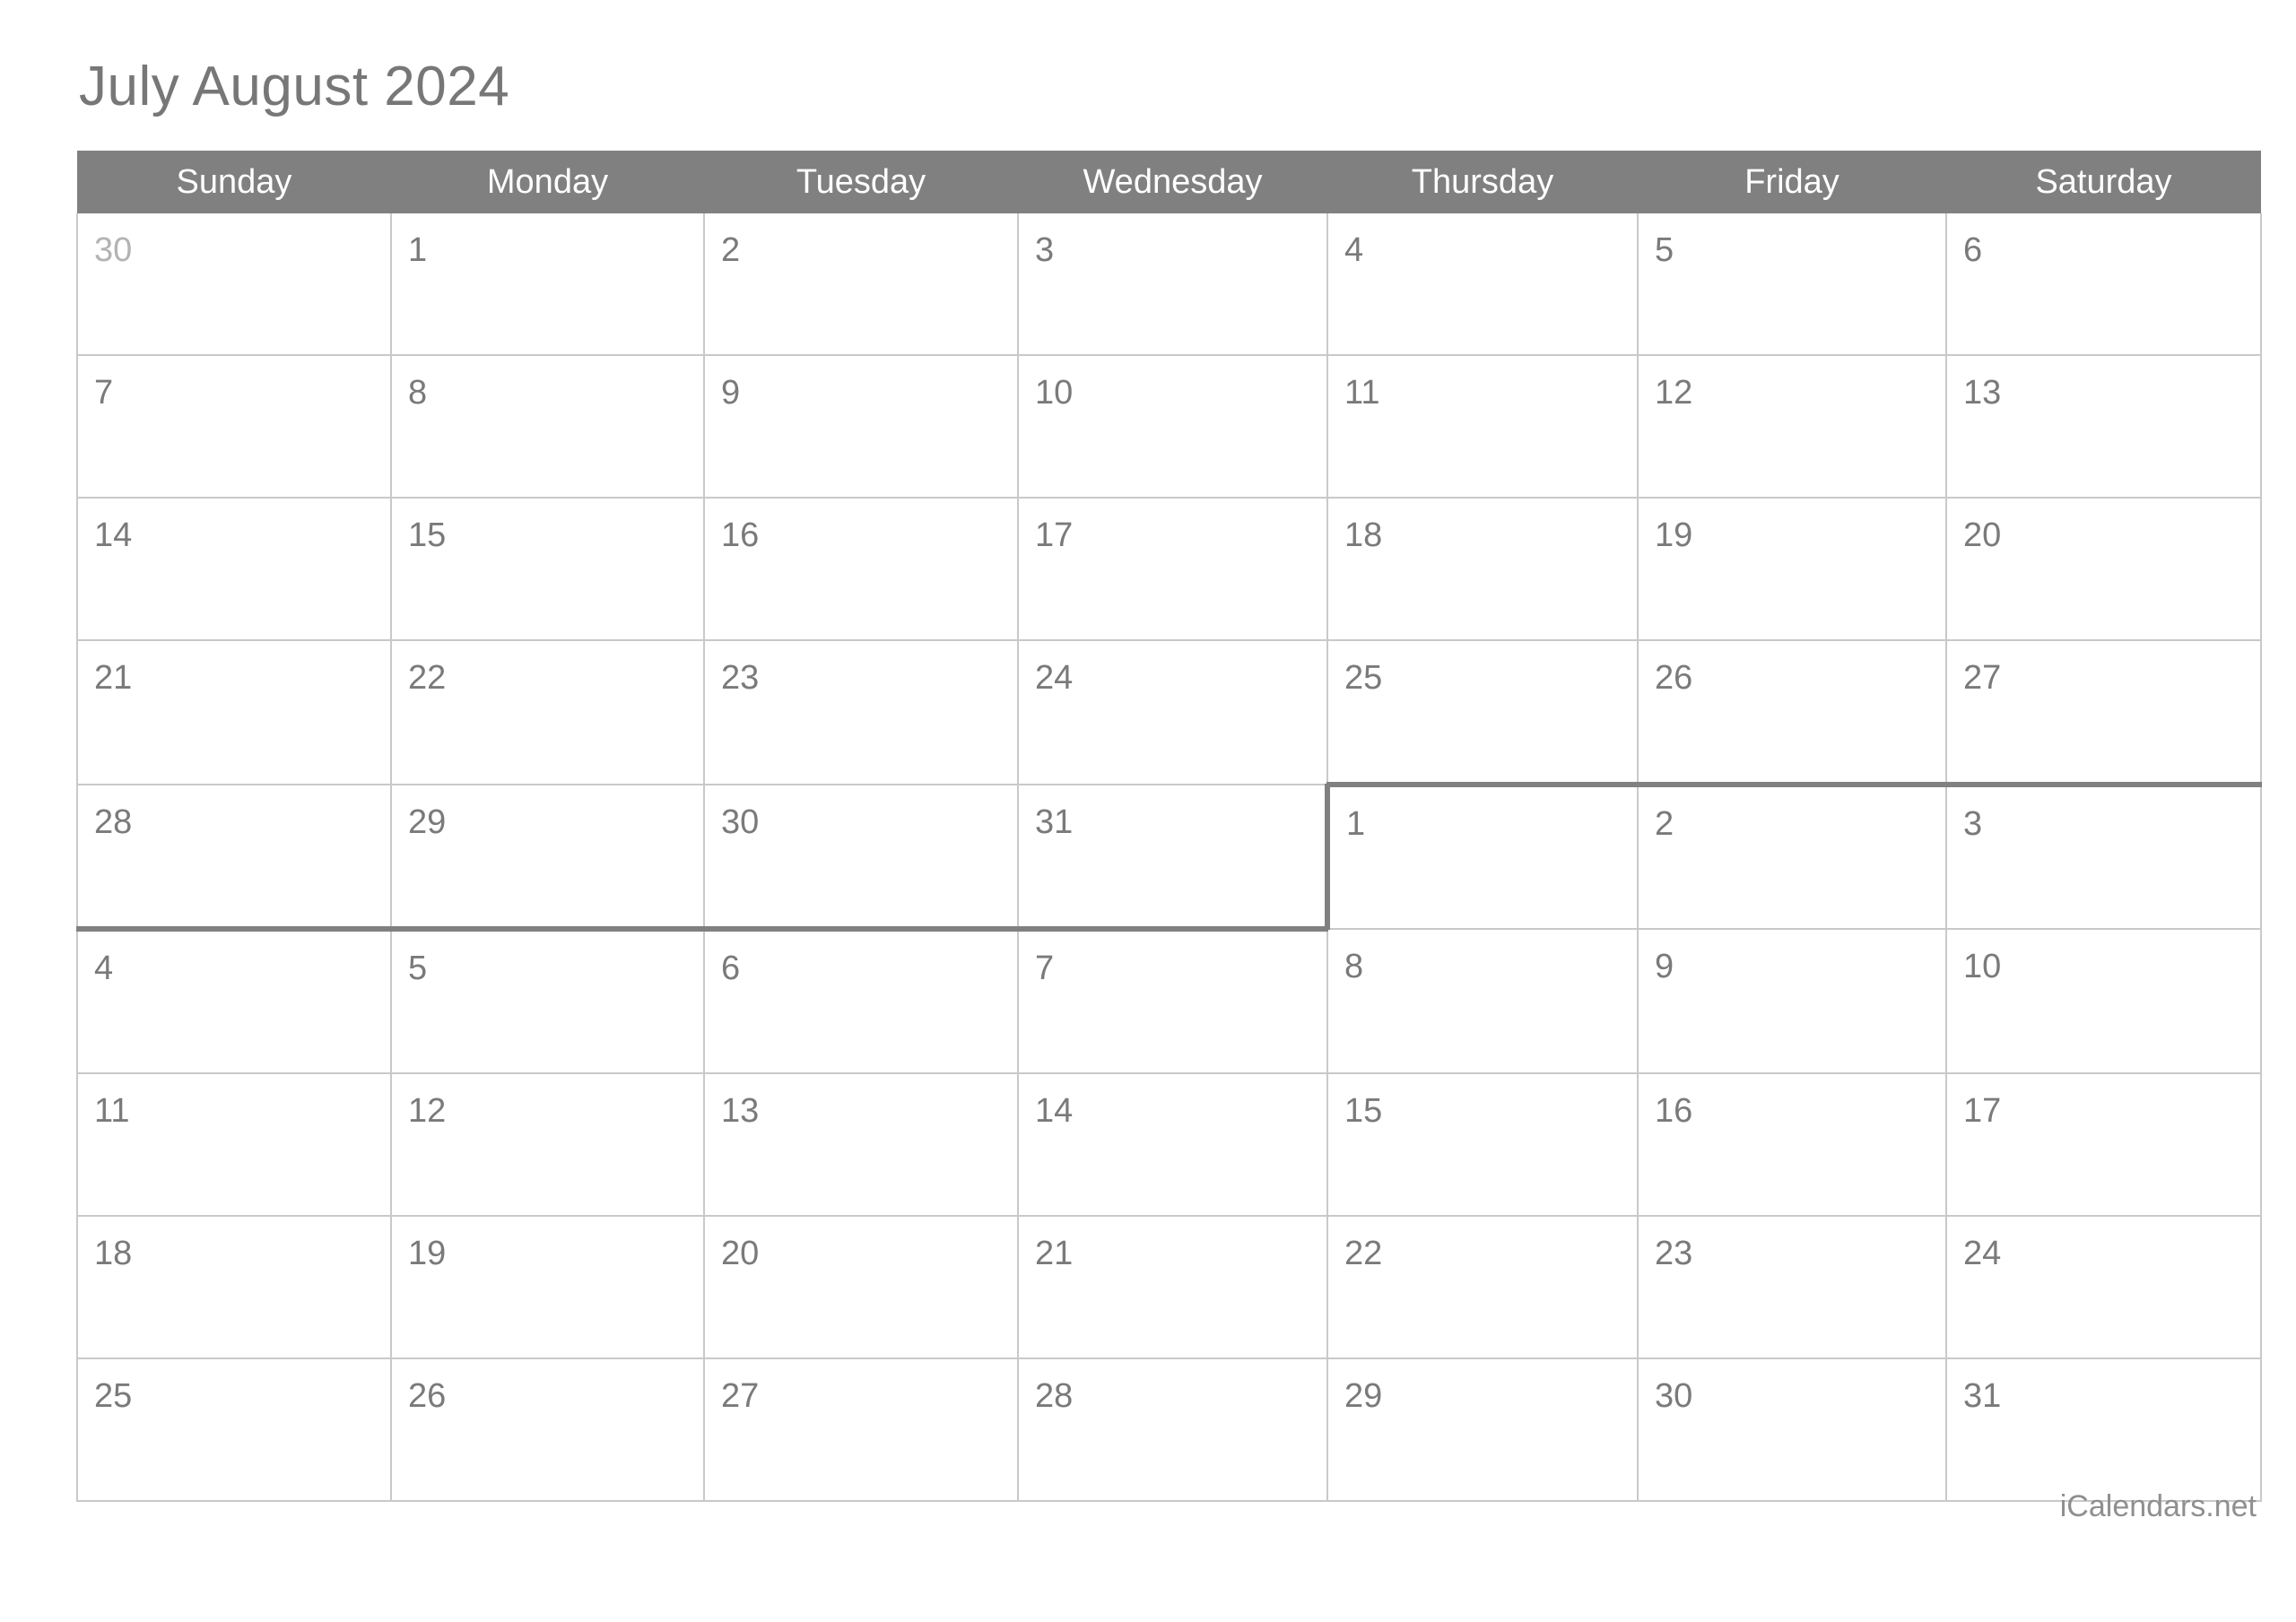  I want to click on calendar-week-row: 25 26 27 28 29 30 31, so click(1169, 1430).